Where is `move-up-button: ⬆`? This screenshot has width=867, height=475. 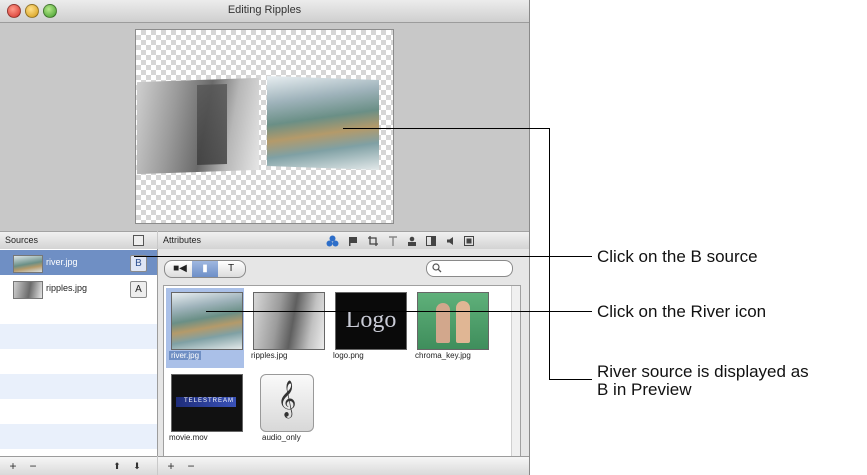
move-up-button: ⬆ is located at coordinates (117, 466).